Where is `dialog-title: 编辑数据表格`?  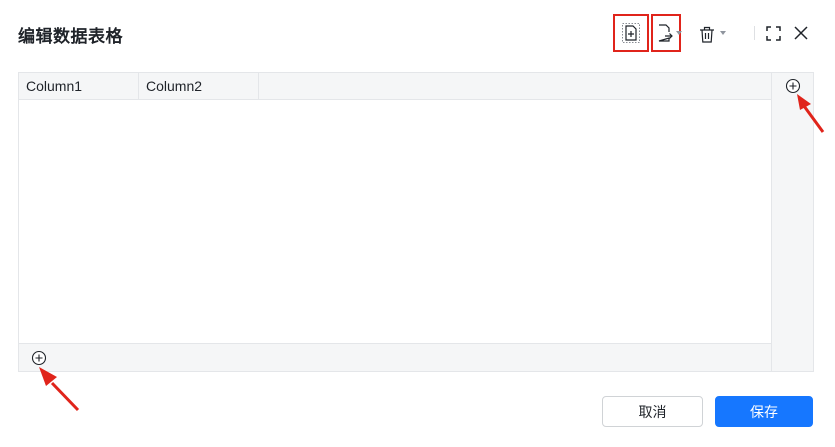
dialog-title: 编辑数据表格 is located at coordinates (70, 37).